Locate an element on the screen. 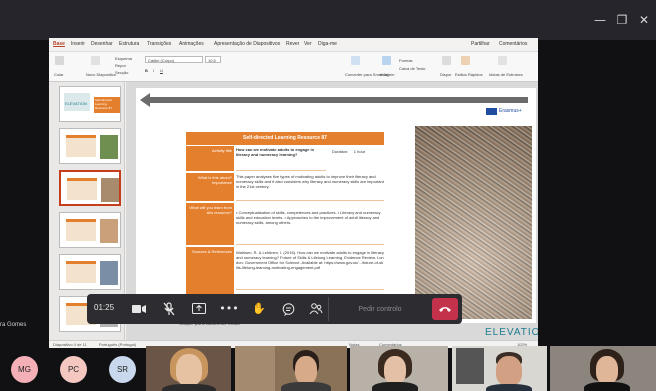 The width and height of the screenshot is (656, 391). participant-avatar: SR is located at coordinates (122, 369).